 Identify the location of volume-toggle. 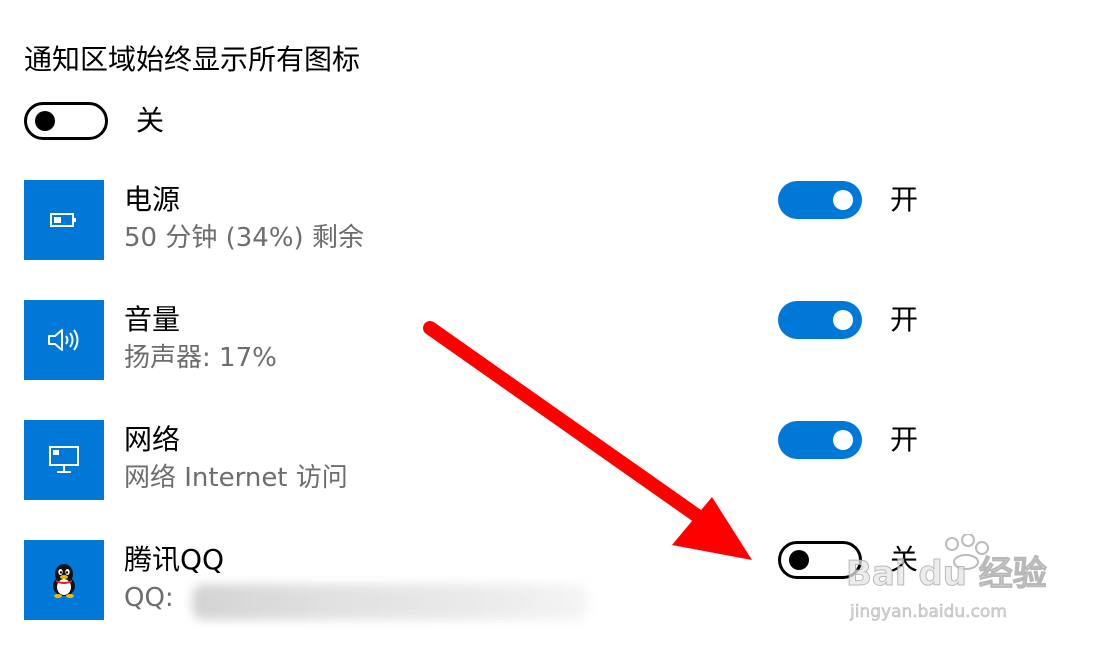
(820, 320).